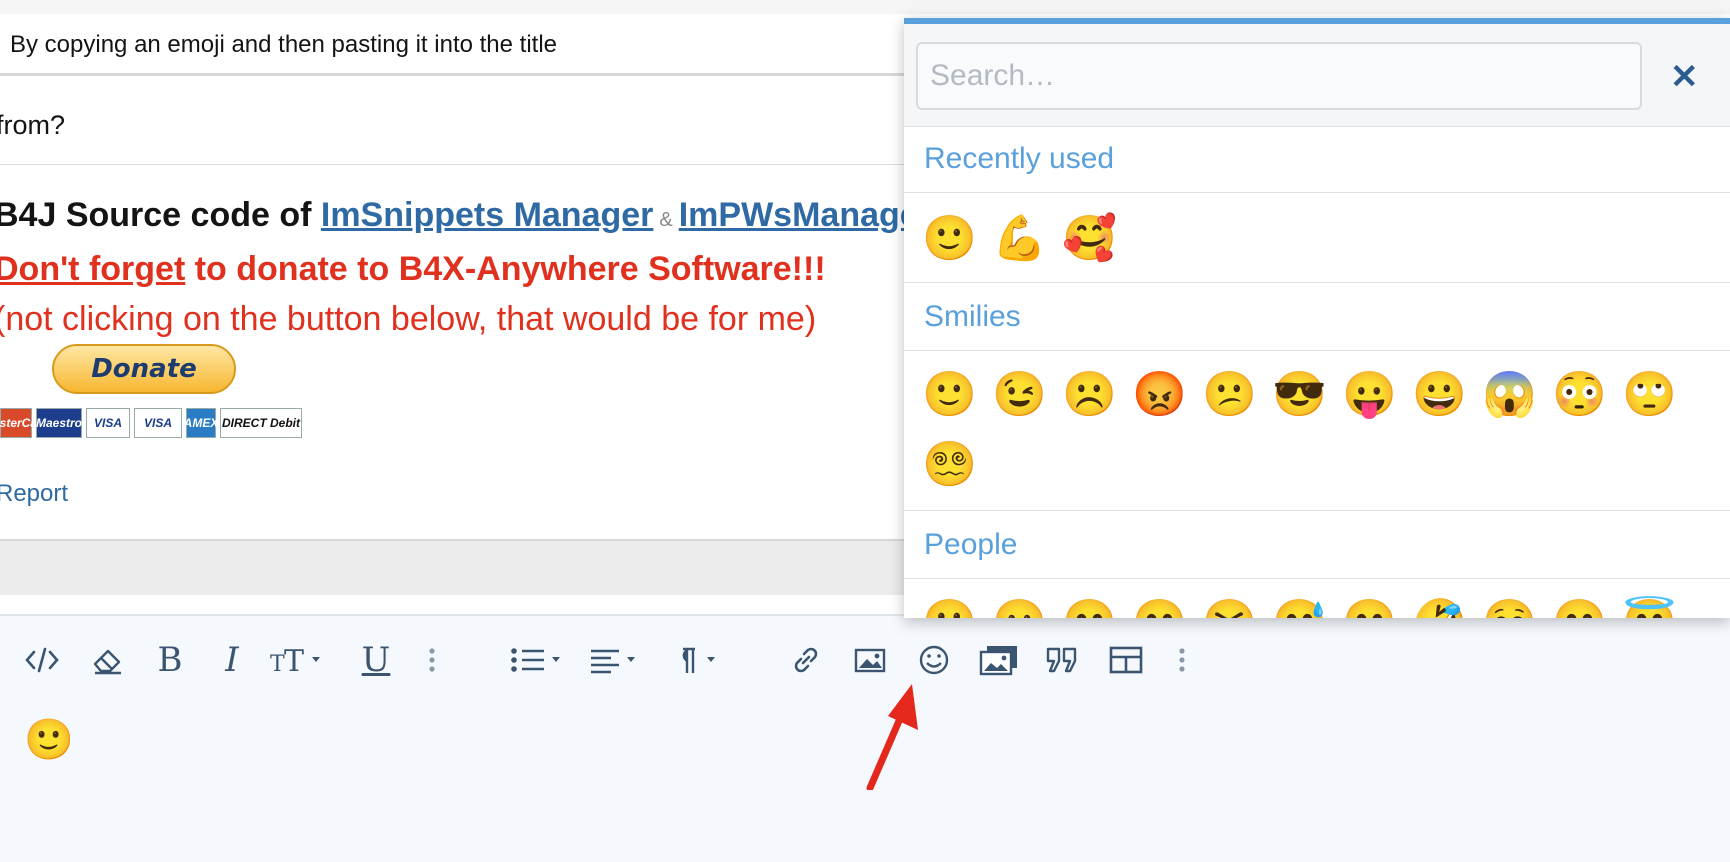 Image resolution: width=1730 pixels, height=862 pixels. What do you see at coordinates (108, 423) in the screenshot?
I see `card-visa: VISA` at bounding box center [108, 423].